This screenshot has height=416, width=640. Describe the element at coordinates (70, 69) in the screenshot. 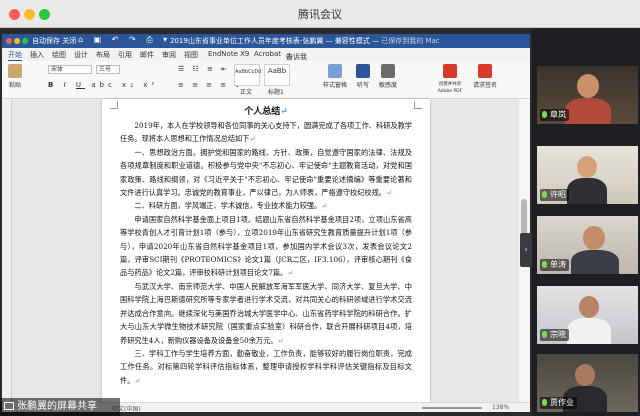

I see `font-name-select: 宋体` at that location.